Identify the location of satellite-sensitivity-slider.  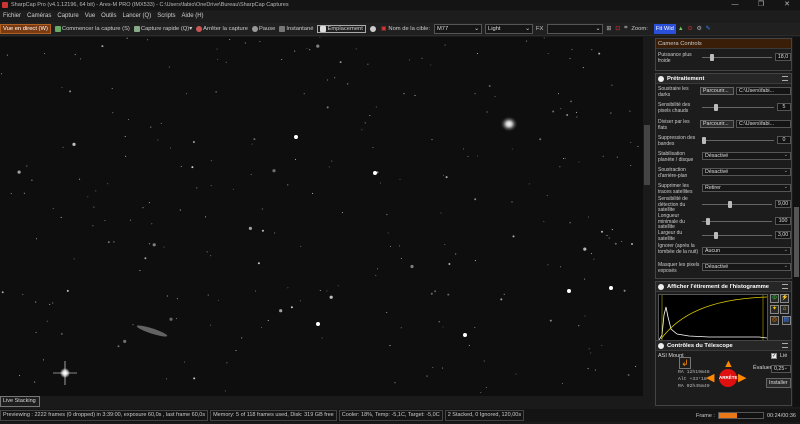
(737, 204).